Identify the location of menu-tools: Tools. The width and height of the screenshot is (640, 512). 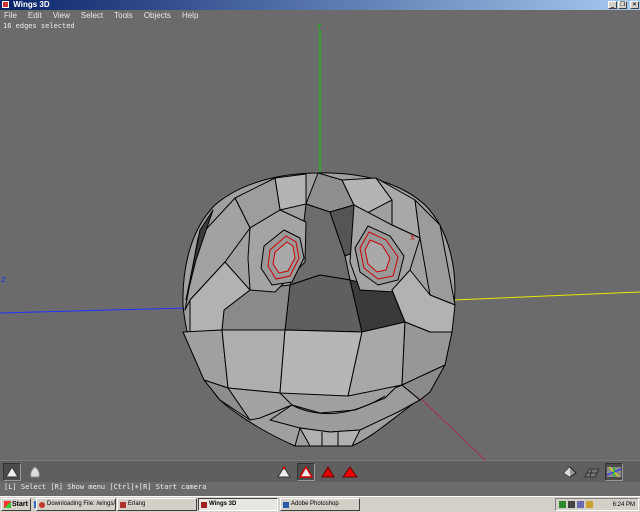
(123, 16).